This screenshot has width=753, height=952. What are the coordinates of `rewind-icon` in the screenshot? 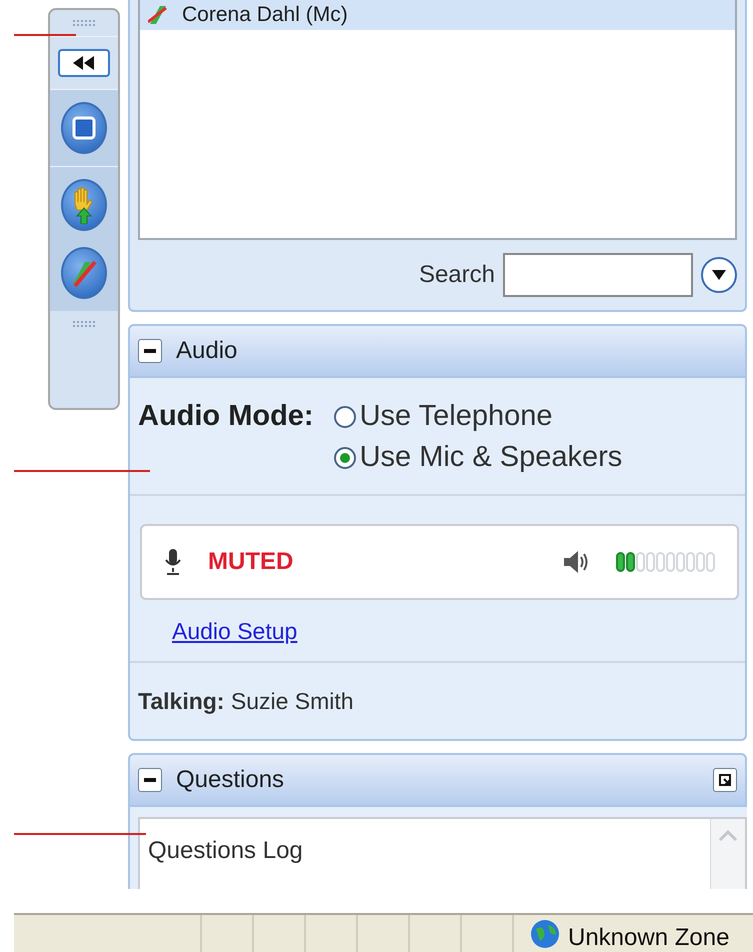 It's located at (84, 63).